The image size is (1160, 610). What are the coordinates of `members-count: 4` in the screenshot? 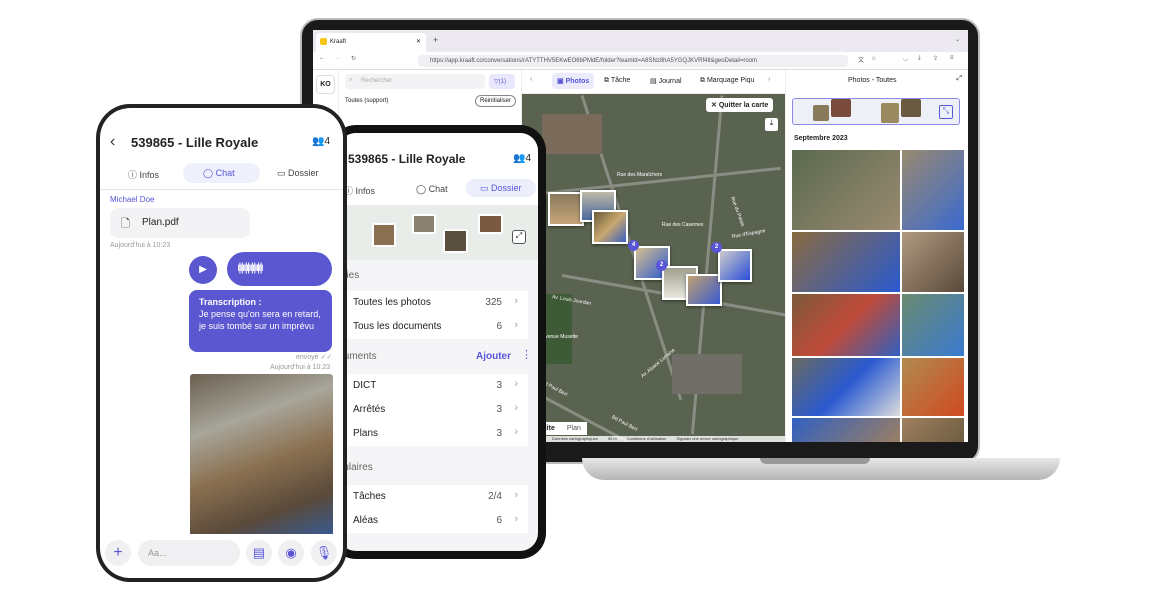 It's located at (327, 141).